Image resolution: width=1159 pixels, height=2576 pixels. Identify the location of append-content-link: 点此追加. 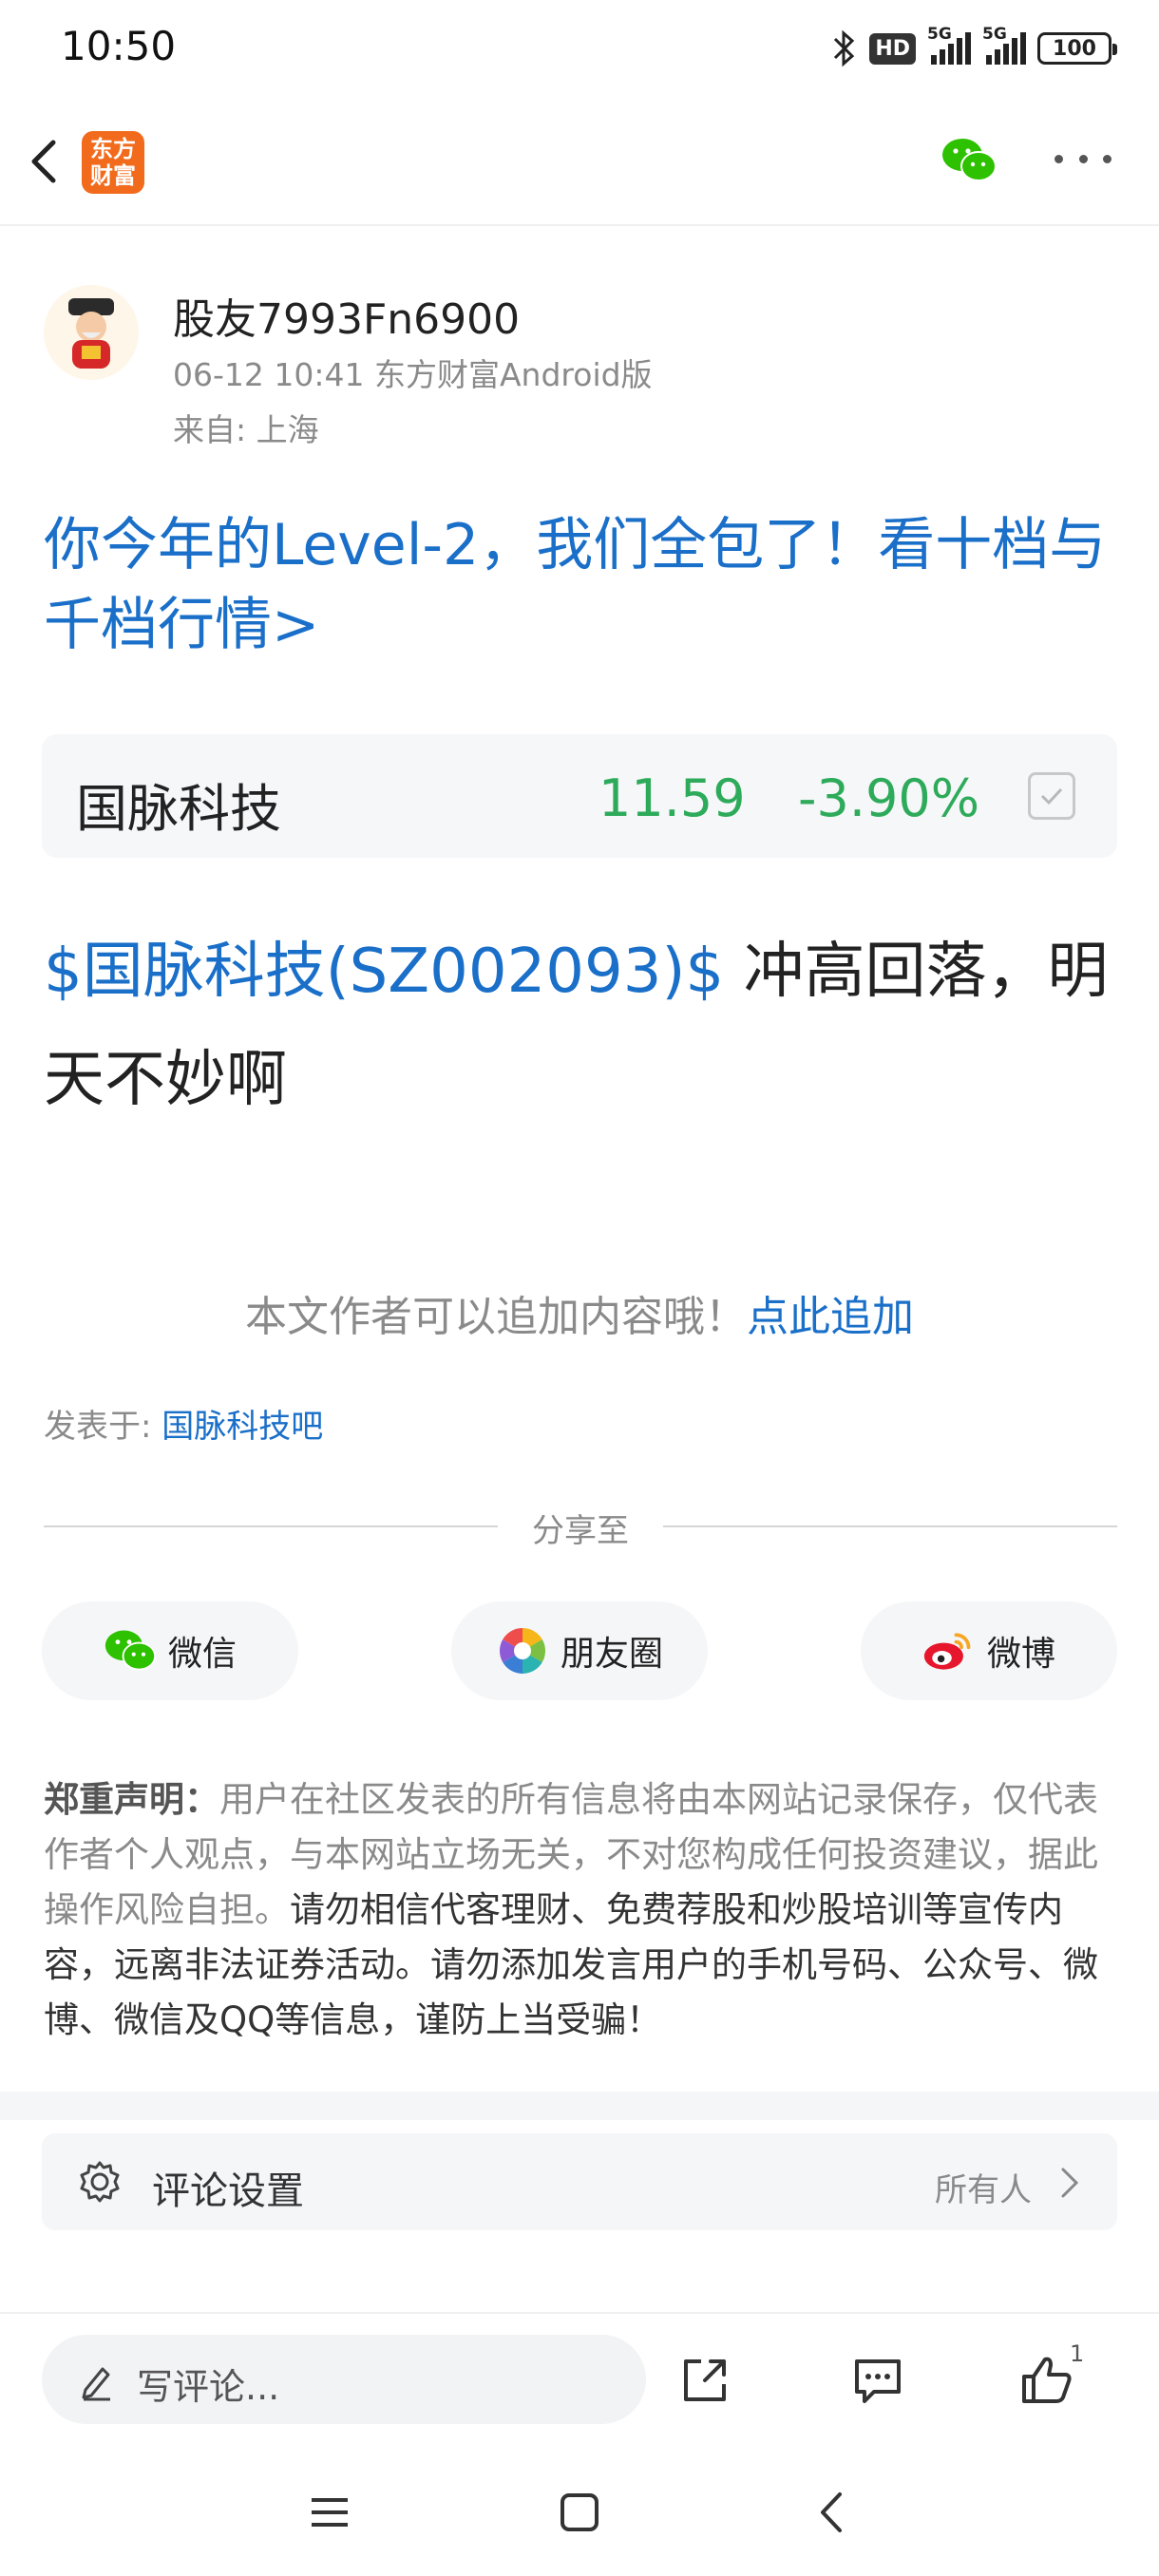
(830, 1317).